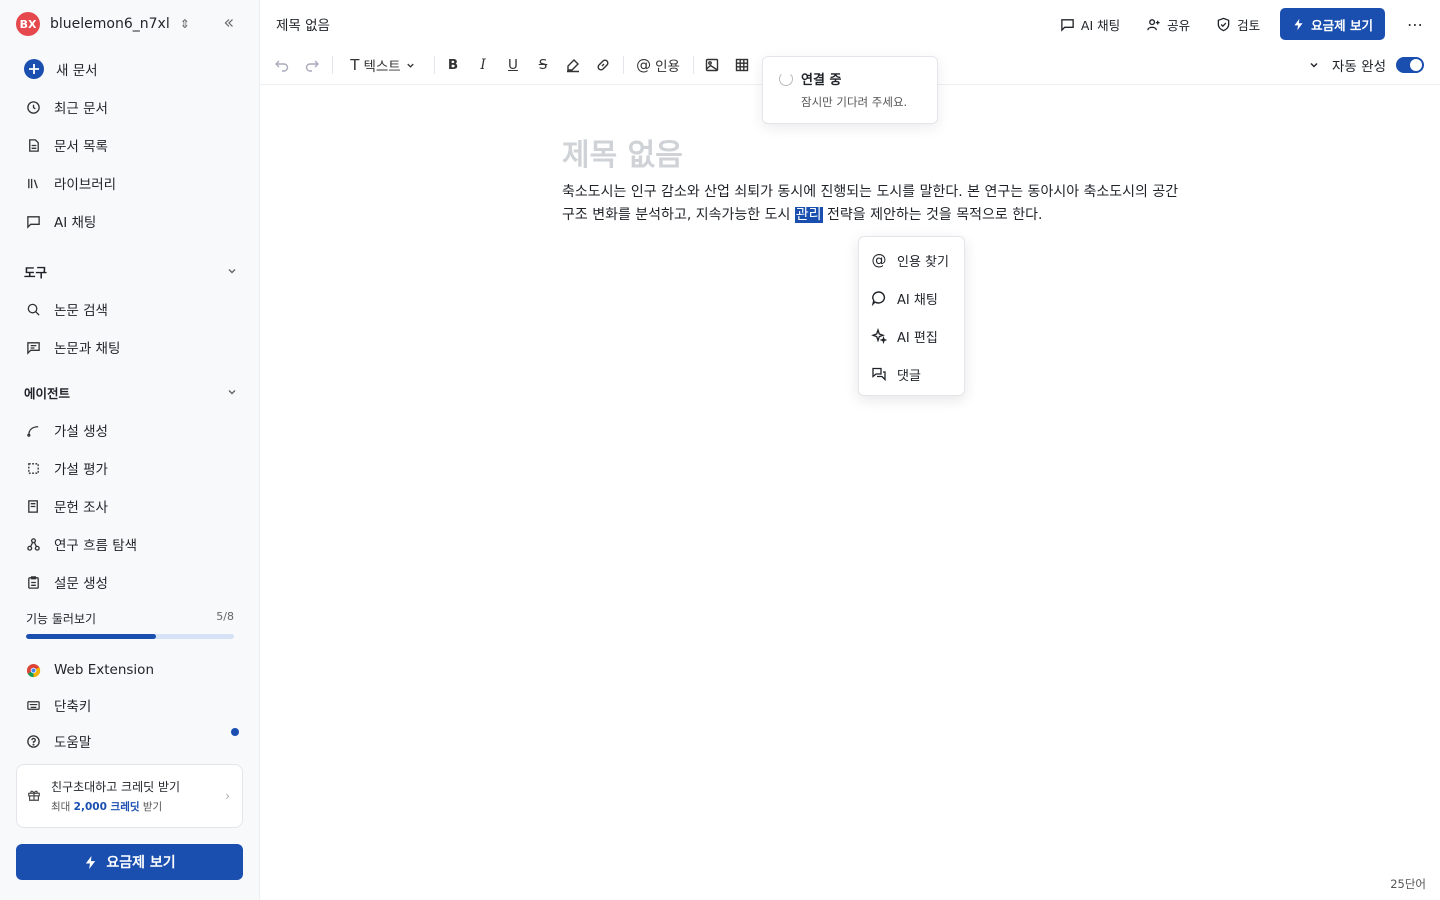 This screenshot has width=1440, height=900. I want to click on connecting-subtitle: 잠시만 기다려 주세요., so click(854, 102).